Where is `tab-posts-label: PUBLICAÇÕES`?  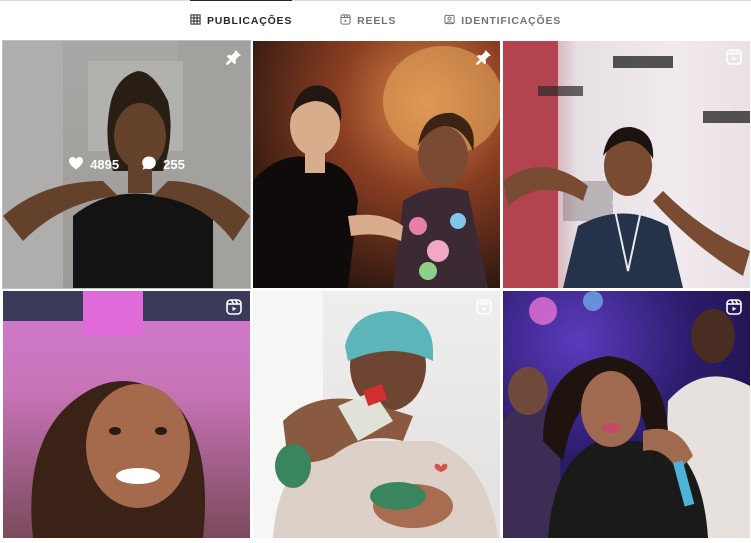 tab-posts-label: PUBLICAÇÕES is located at coordinates (249, 20).